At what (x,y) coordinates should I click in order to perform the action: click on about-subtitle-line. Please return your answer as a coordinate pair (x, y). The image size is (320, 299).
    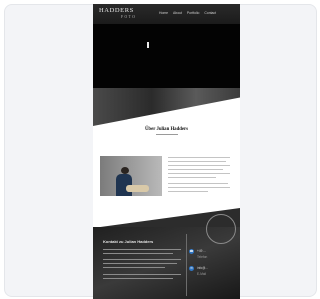
    Looking at the image, I should click on (167, 134).